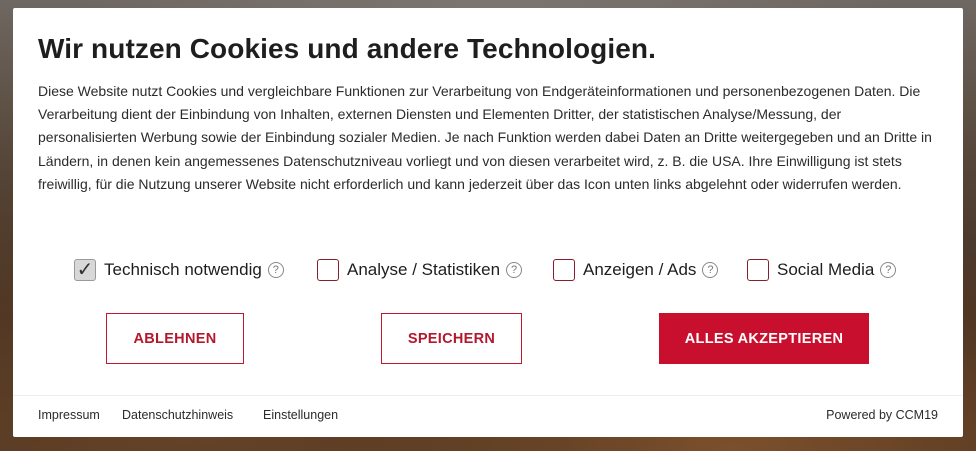 Image resolution: width=976 pixels, height=451 pixels. I want to click on option-label: Analyse / Statistiken, so click(424, 269).